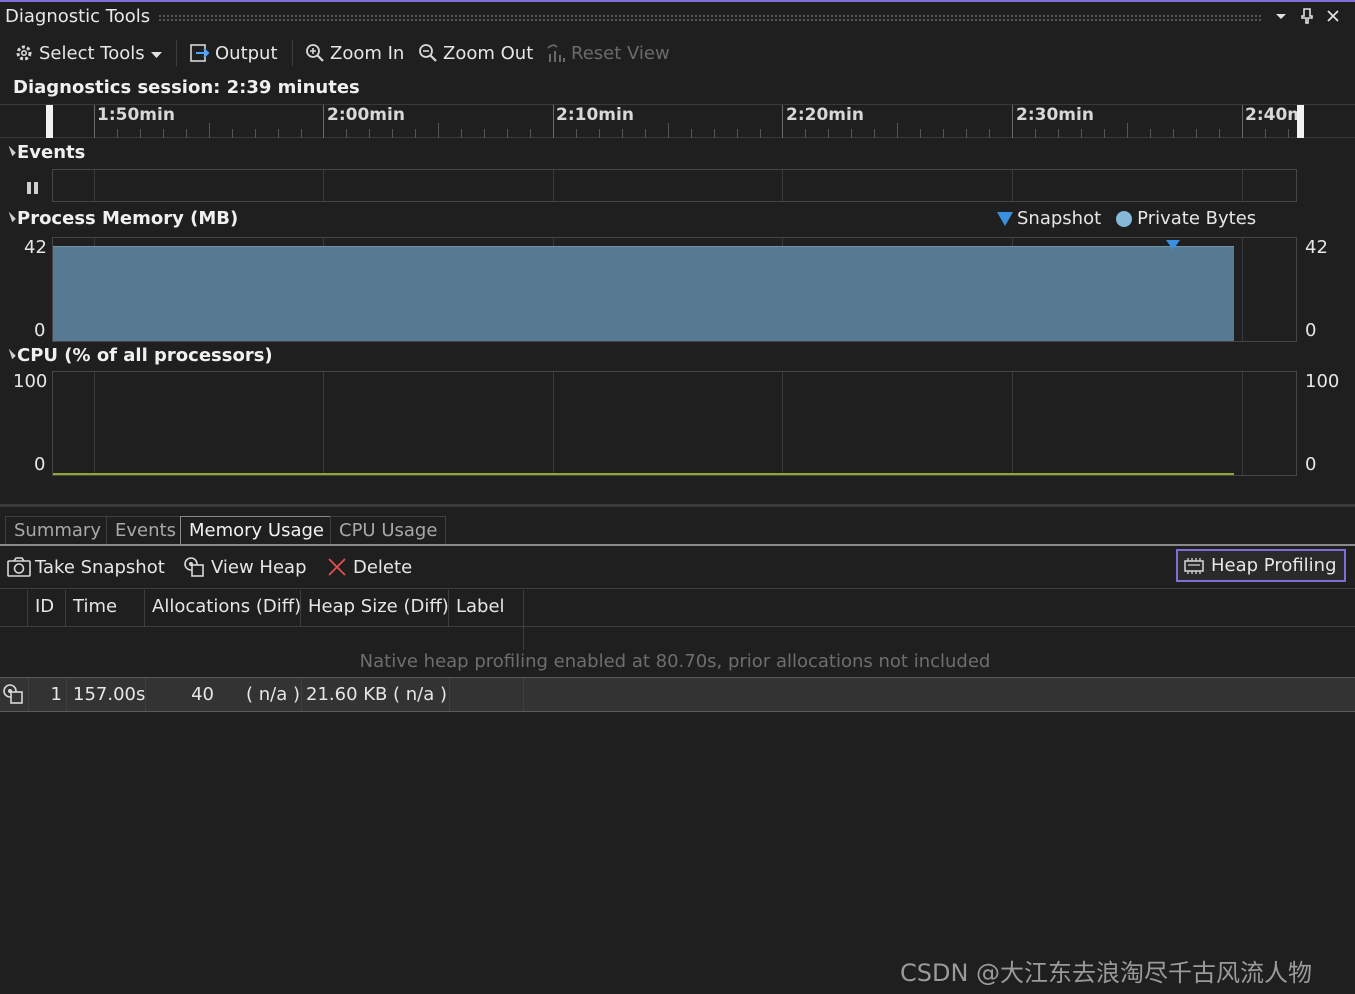  I want to click on column-header-heap-size: Heap Size (Diff), so click(375, 608).